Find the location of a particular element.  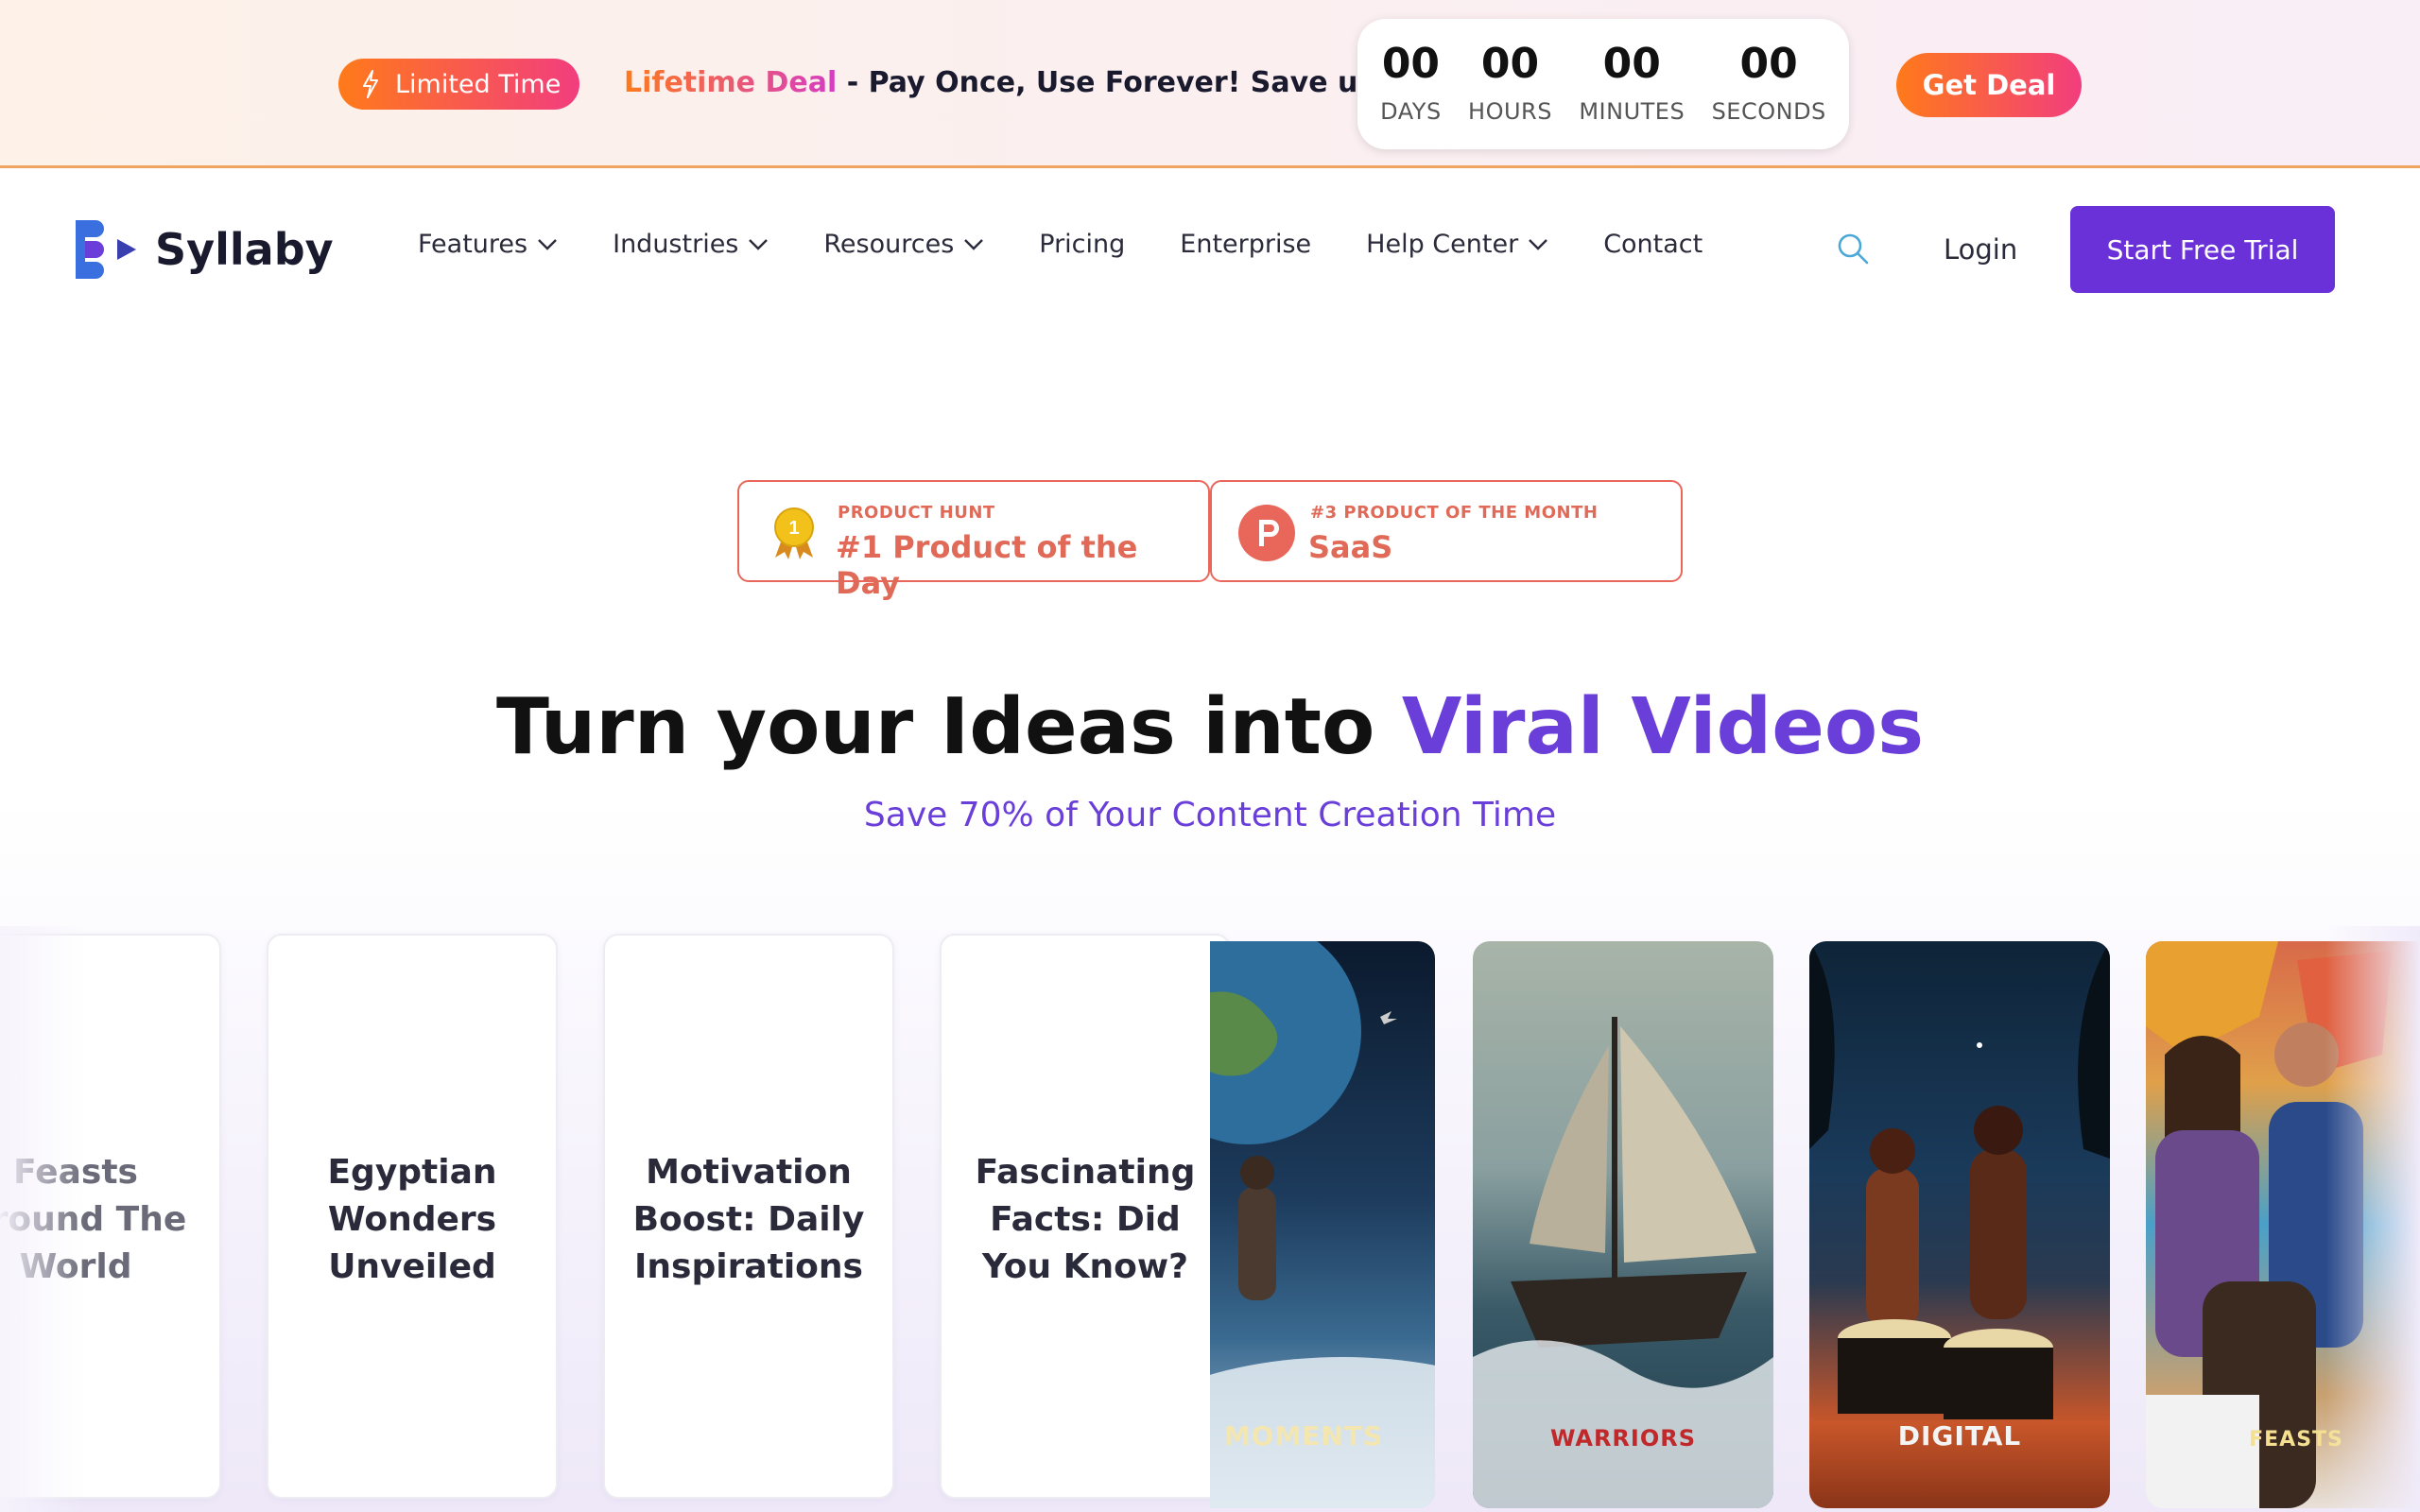

video-thumbnail: DIGITAL is located at coordinates (1959, 1224).